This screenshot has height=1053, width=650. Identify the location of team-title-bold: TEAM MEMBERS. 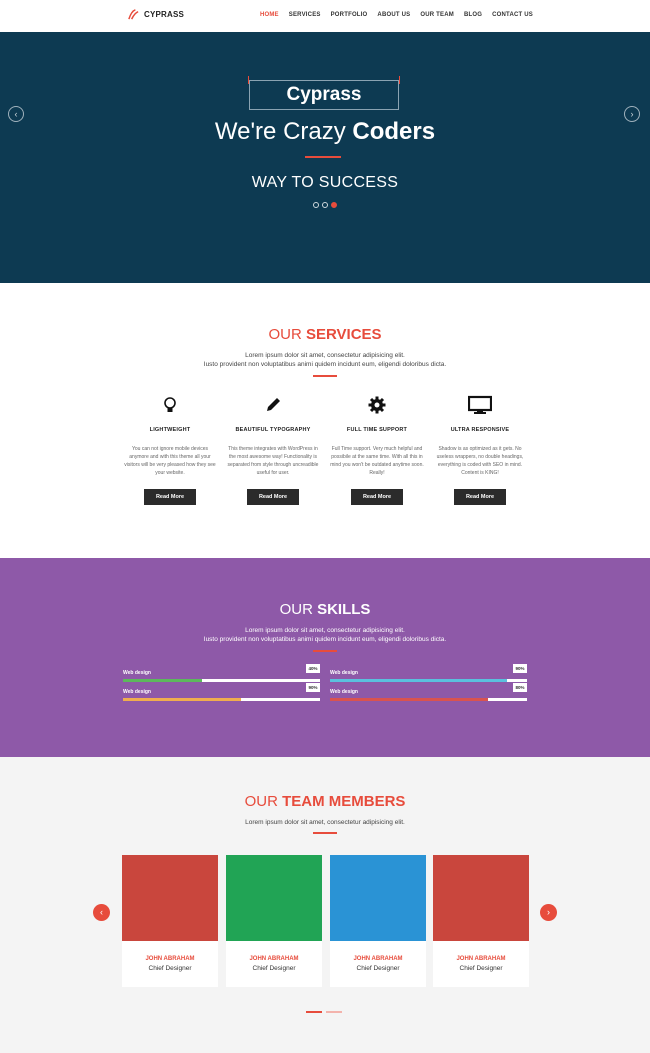
(344, 801).